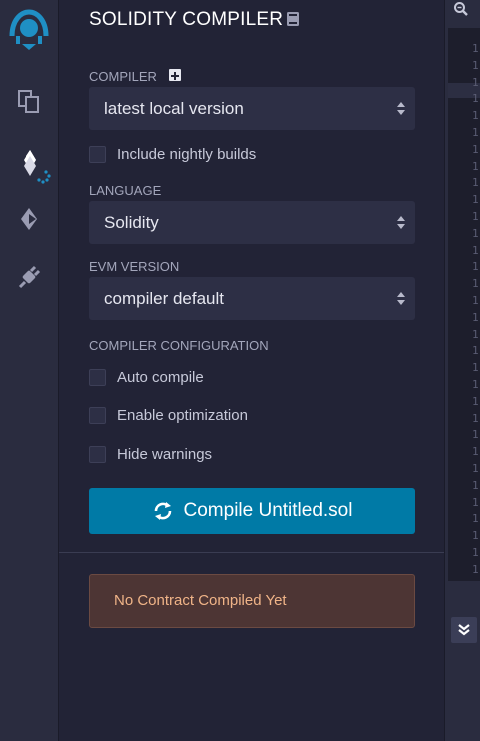 The height and width of the screenshot is (741, 480). What do you see at coordinates (252, 298) in the screenshot?
I see `evm-version-select: compiler default` at bounding box center [252, 298].